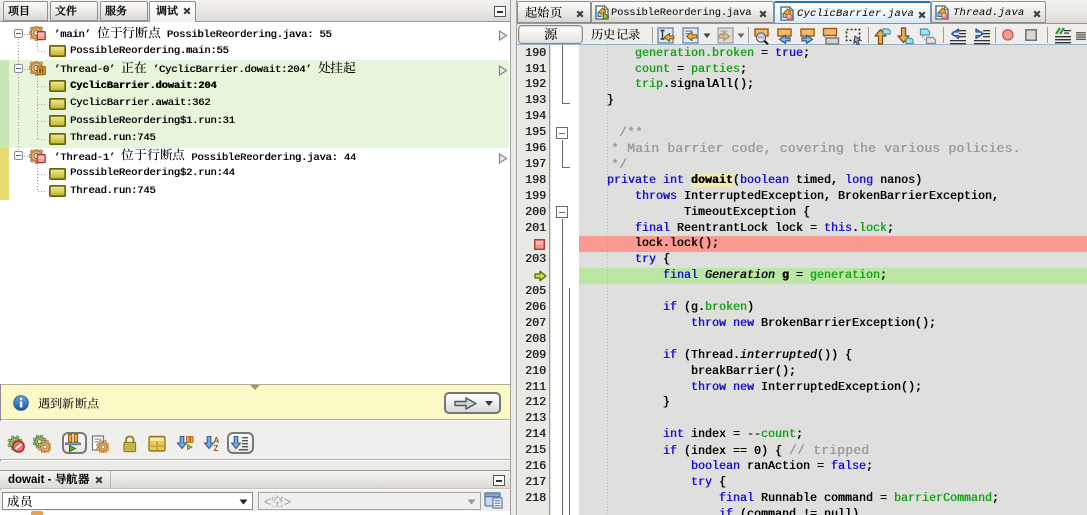 This screenshot has height=515, width=1087. Describe the element at coordinates (216, 448) in the screenshot. I see `svg-text: Z` at that location.